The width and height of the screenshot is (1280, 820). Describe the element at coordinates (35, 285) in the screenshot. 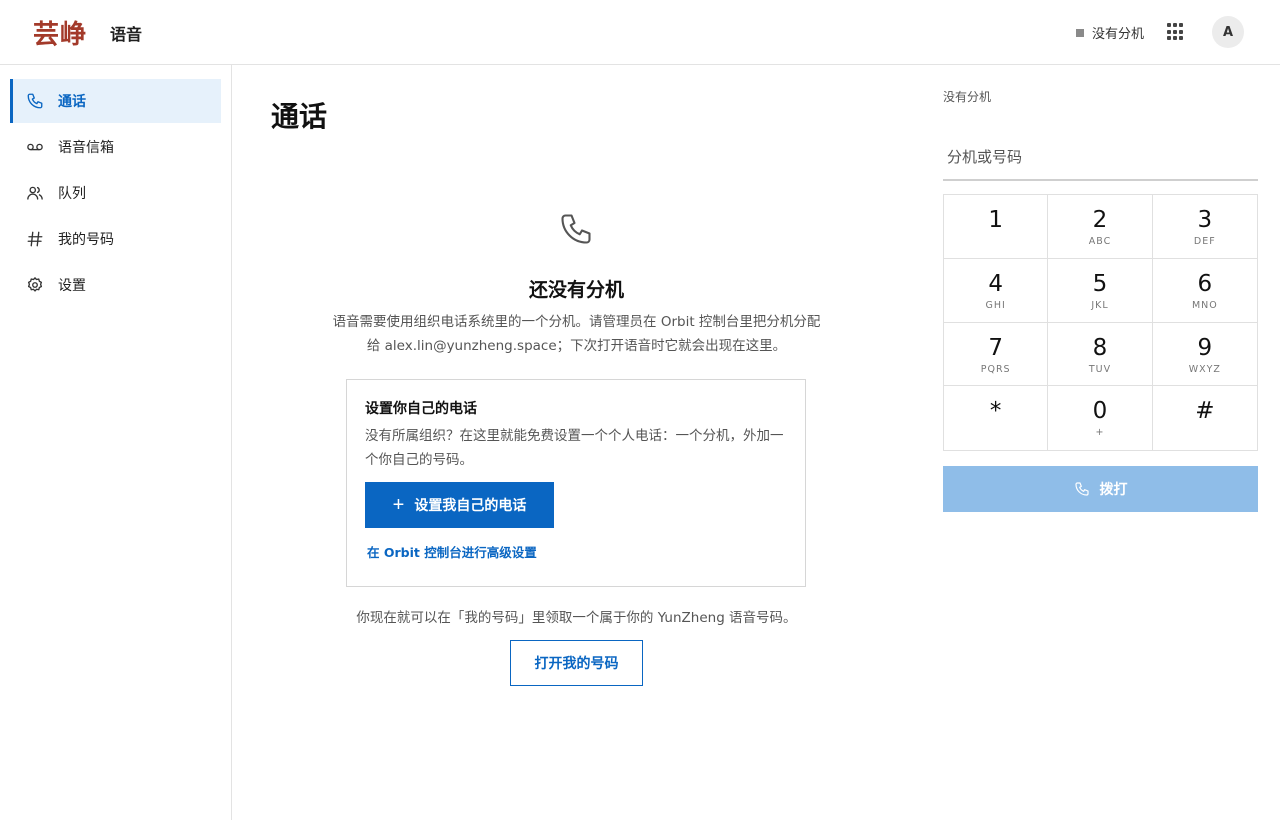

I see `gear-icon` at that location.